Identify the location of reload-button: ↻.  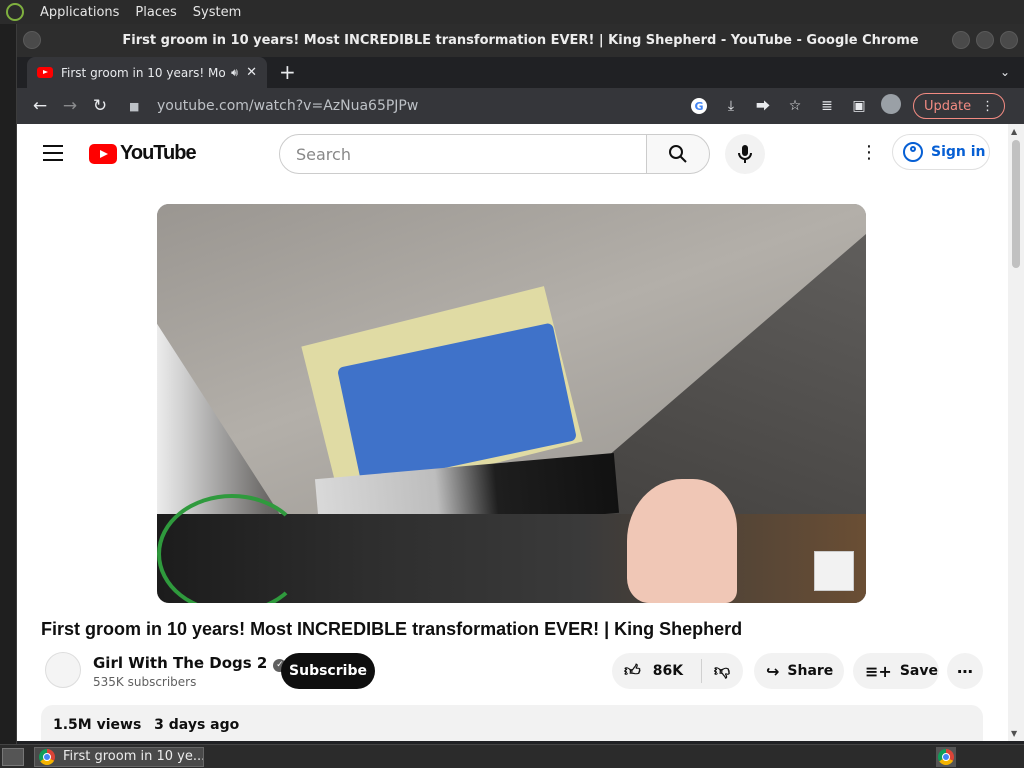
(100, 106).